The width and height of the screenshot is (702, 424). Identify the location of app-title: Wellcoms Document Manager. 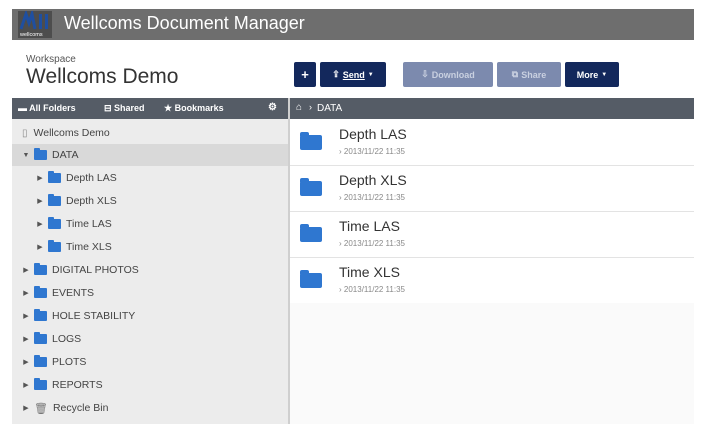
(184, 23).